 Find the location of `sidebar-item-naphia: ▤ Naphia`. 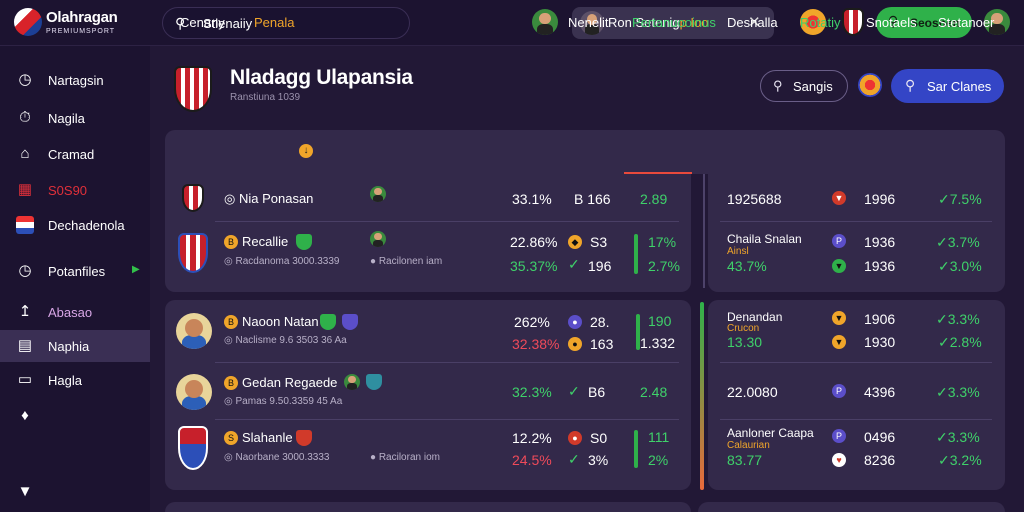

sidebar-item-naphia: ▤ Naphia is located at coordinates (75, 346).